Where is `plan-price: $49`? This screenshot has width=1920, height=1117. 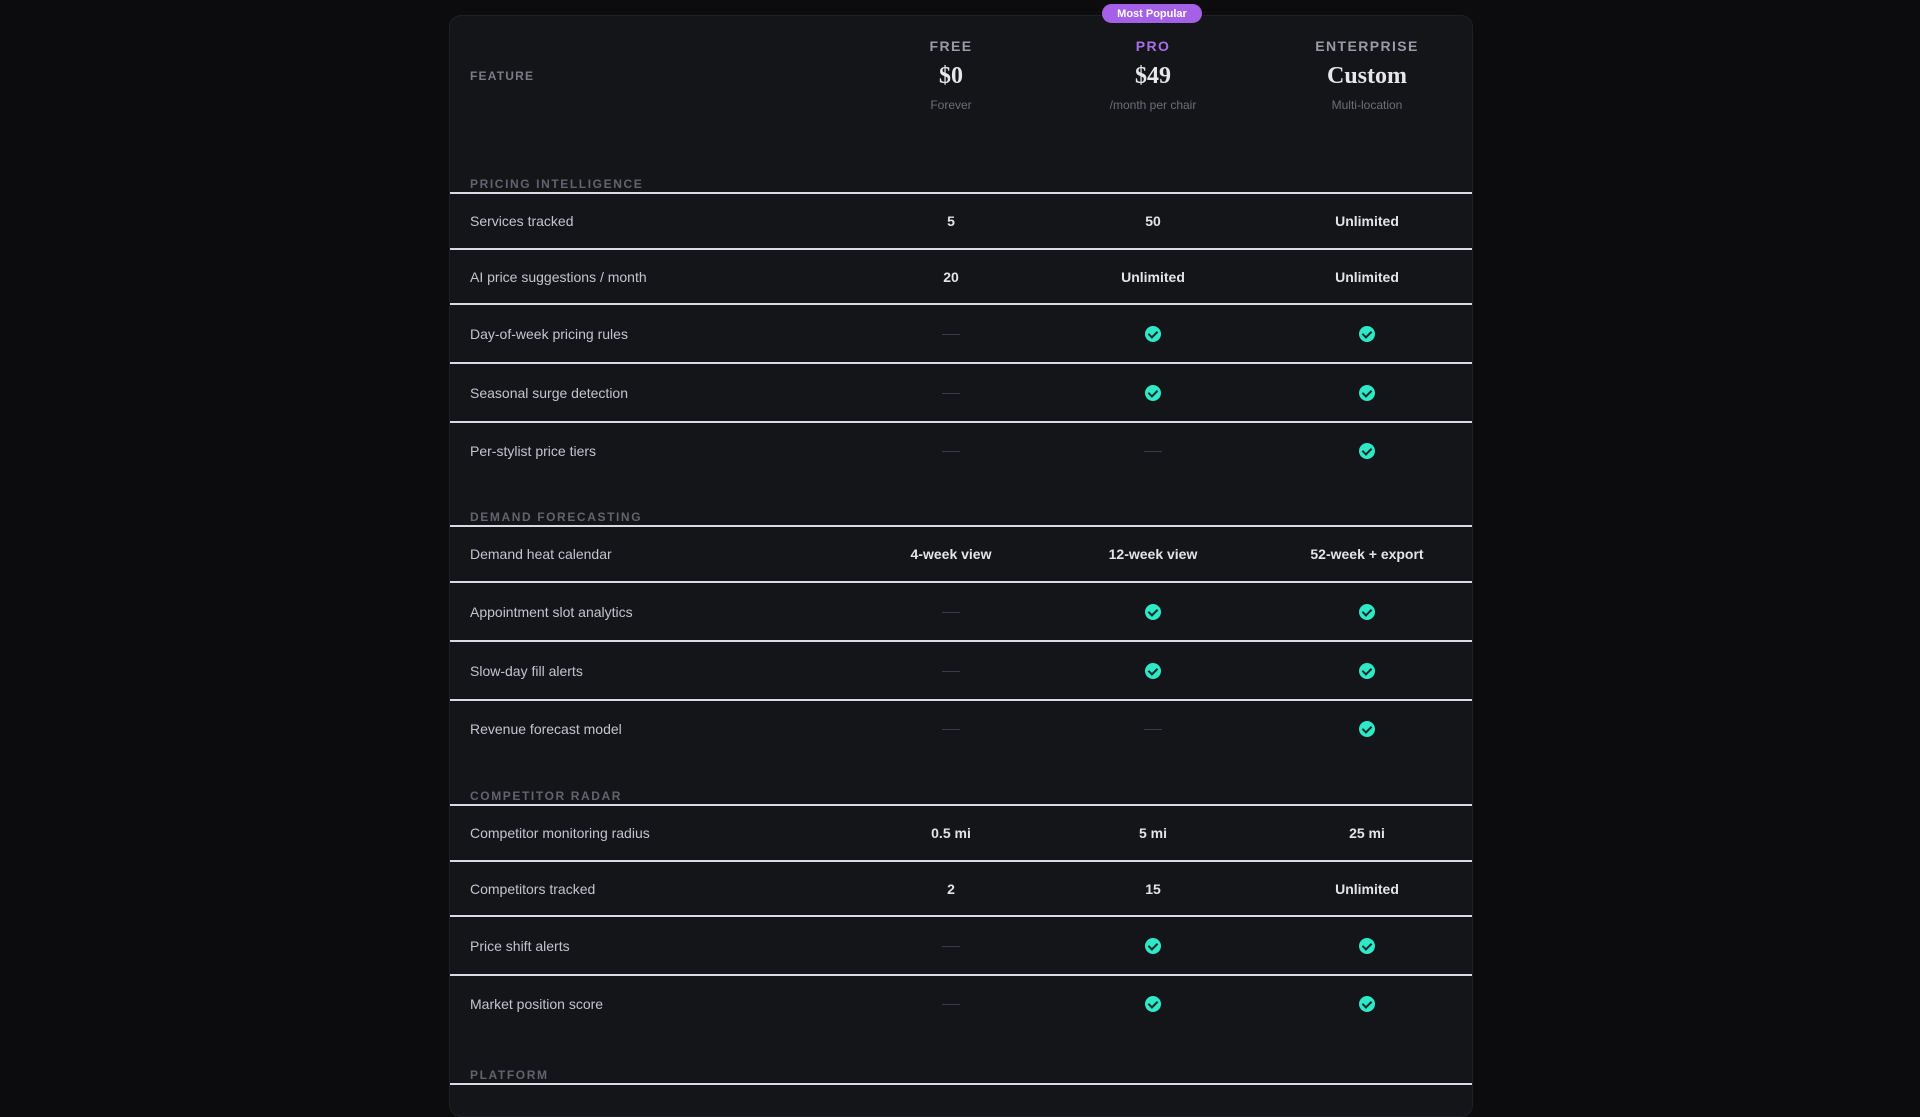 plan-price: $49 is located at coordinates (1153, 76).